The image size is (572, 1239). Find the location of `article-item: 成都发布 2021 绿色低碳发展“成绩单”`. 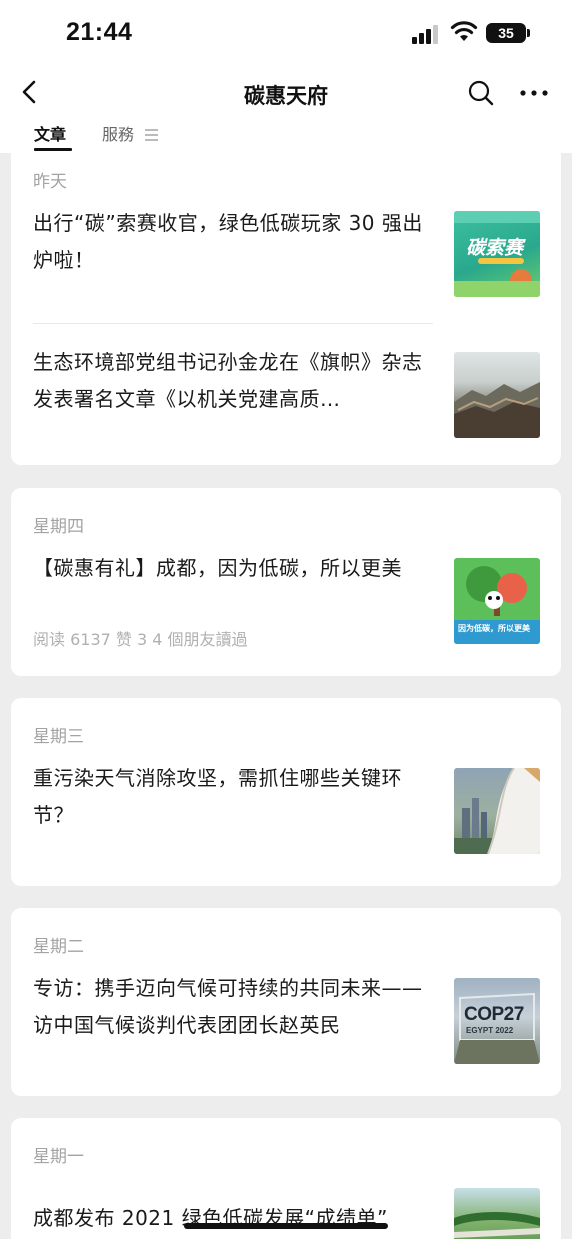

article-item: 成都发布 2021 绿色低碳发展“成绩单” is located at coordinates (297, 1213).